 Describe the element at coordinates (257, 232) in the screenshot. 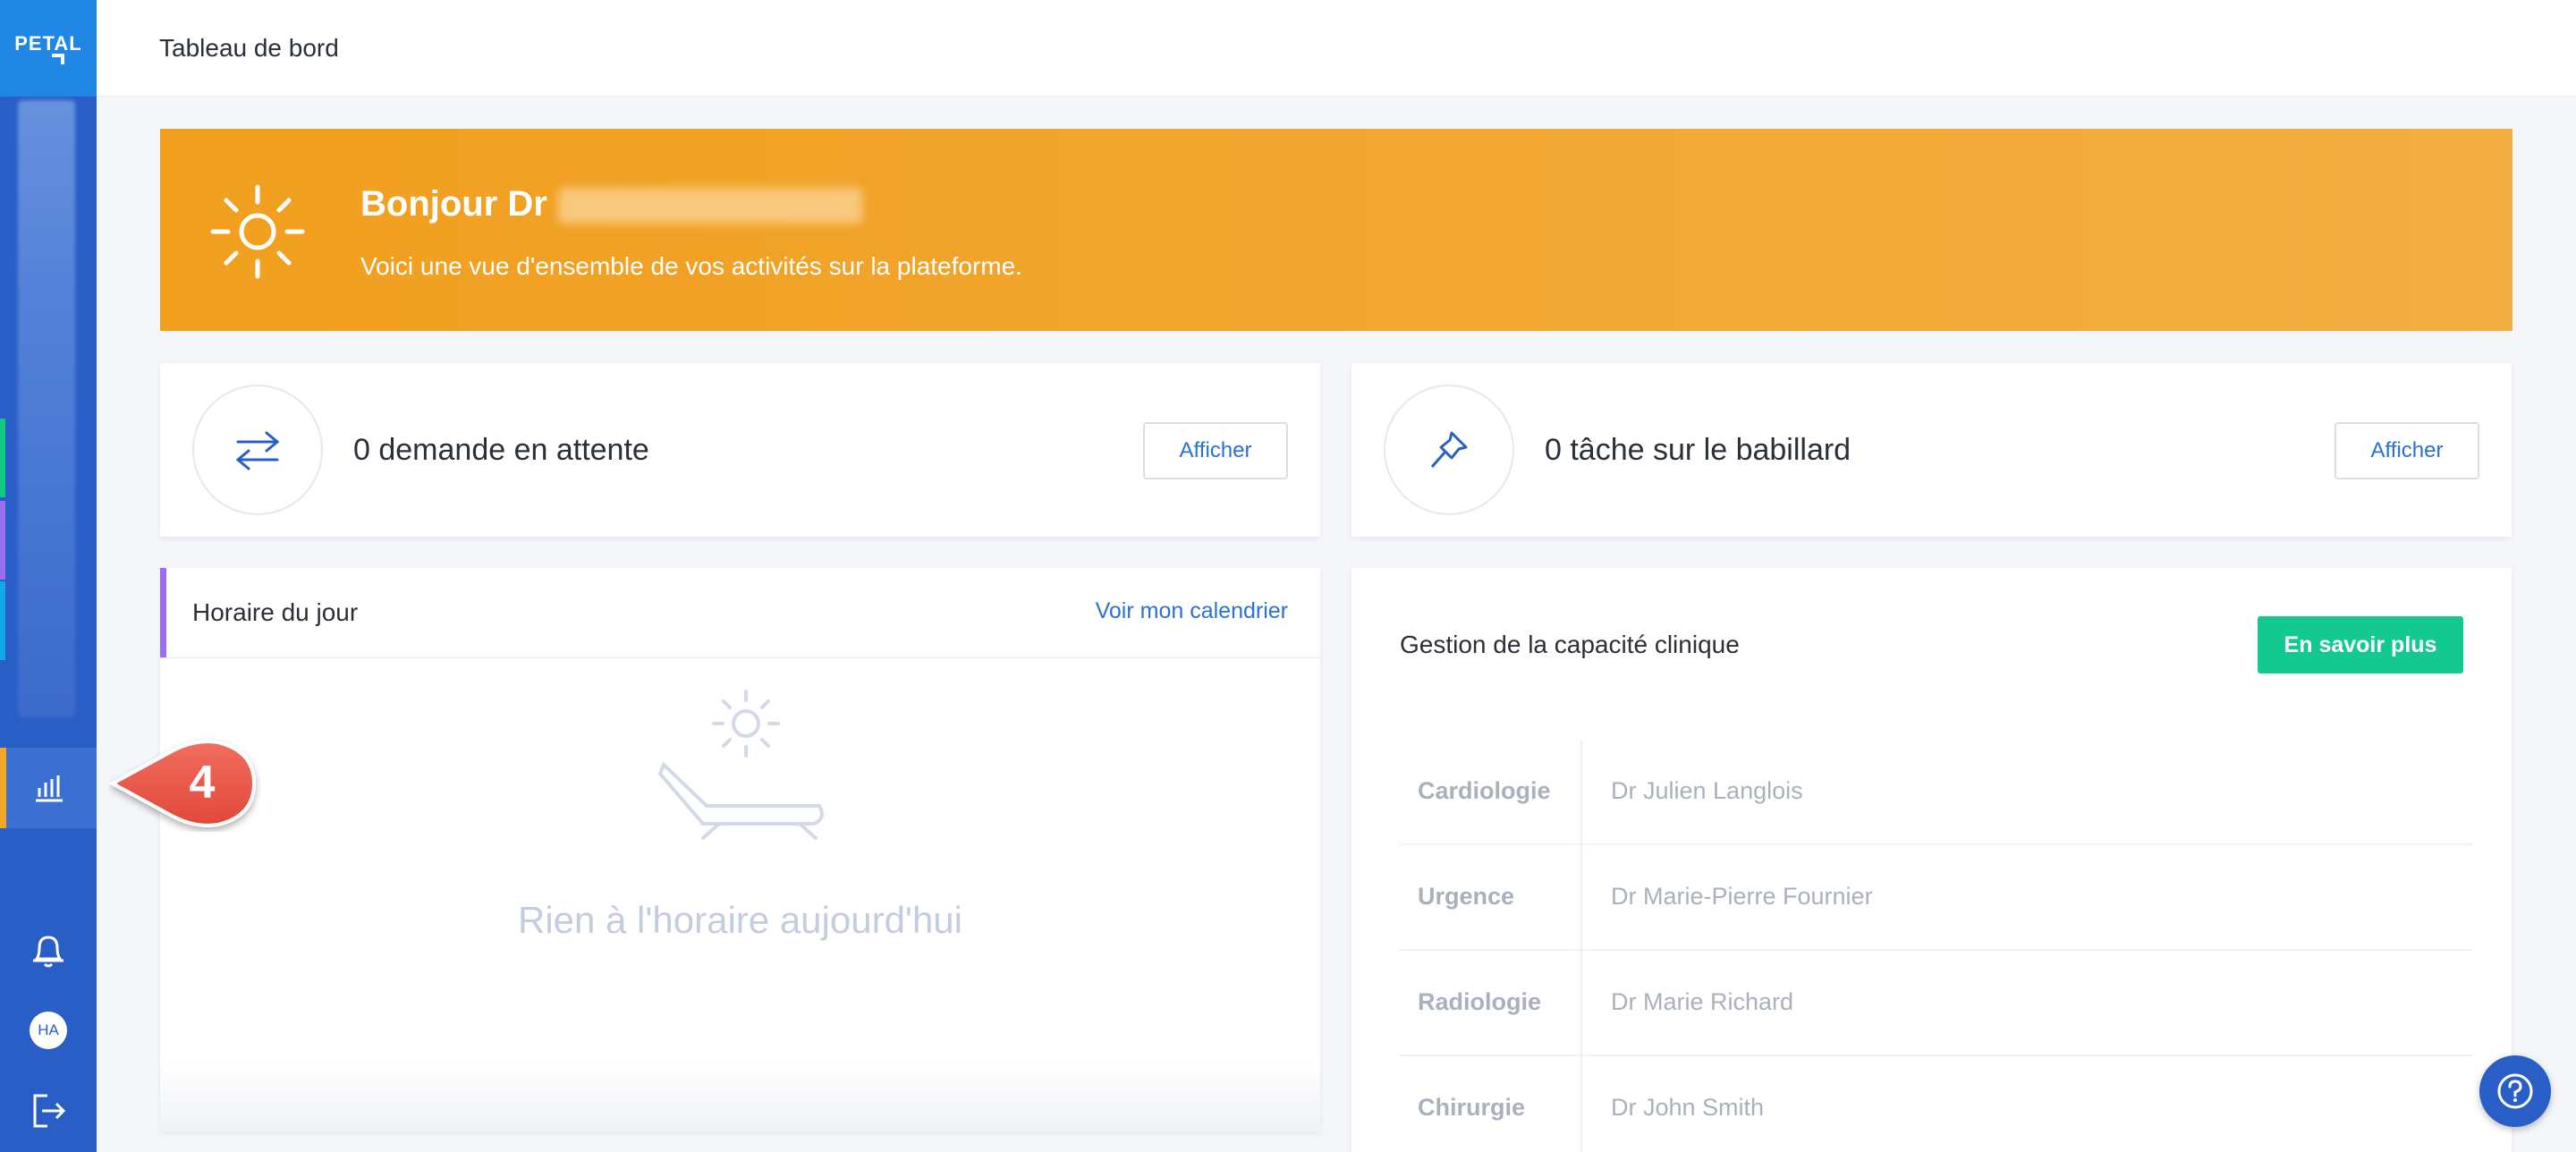

I see `sun-icon` at that location.